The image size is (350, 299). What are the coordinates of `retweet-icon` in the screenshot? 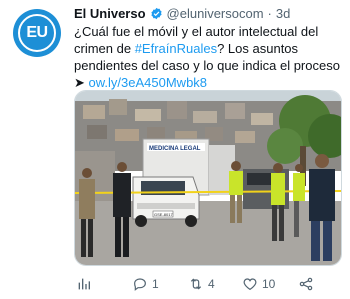 It's located at (196, 284).